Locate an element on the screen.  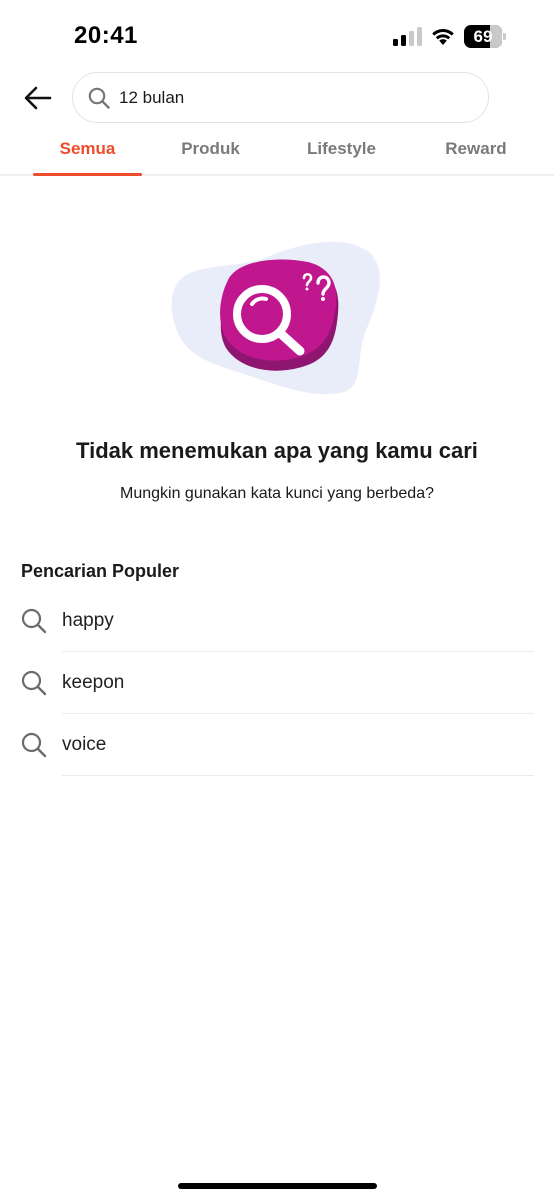
wifi-icon is located at coordinates (443, 37).